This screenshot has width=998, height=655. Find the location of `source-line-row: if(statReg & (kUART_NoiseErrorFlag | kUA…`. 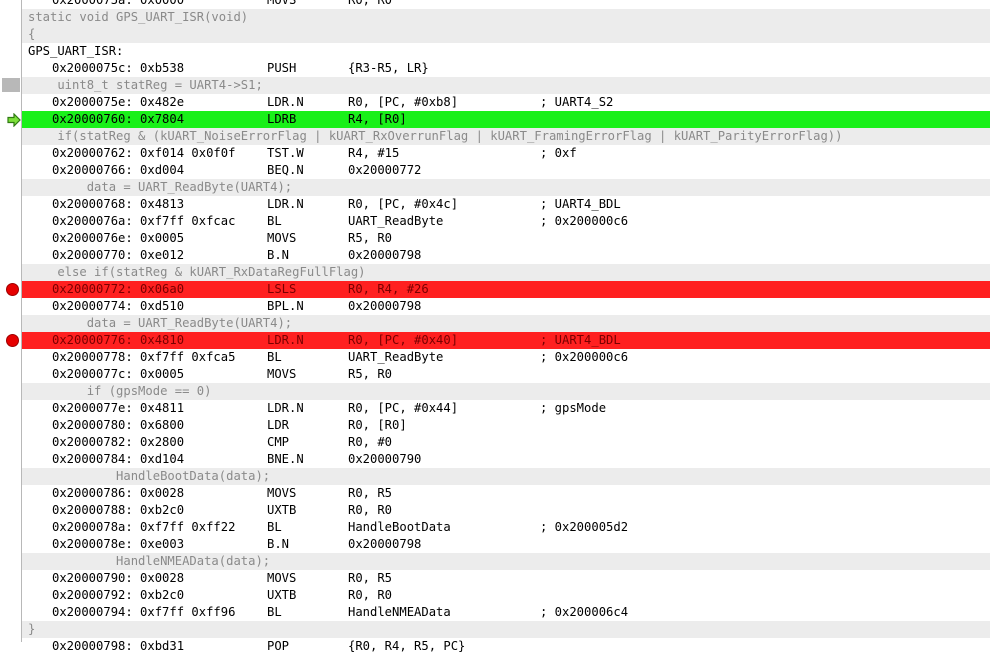

source-line-row: if(statReg & (kUART_NoiseErrorFlag | kUA… is located at coordinates (506, 136).